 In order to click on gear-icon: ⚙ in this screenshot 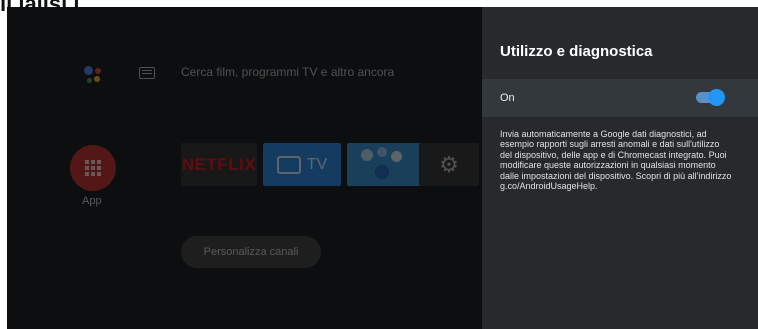, I will do `click(449, 164)`.